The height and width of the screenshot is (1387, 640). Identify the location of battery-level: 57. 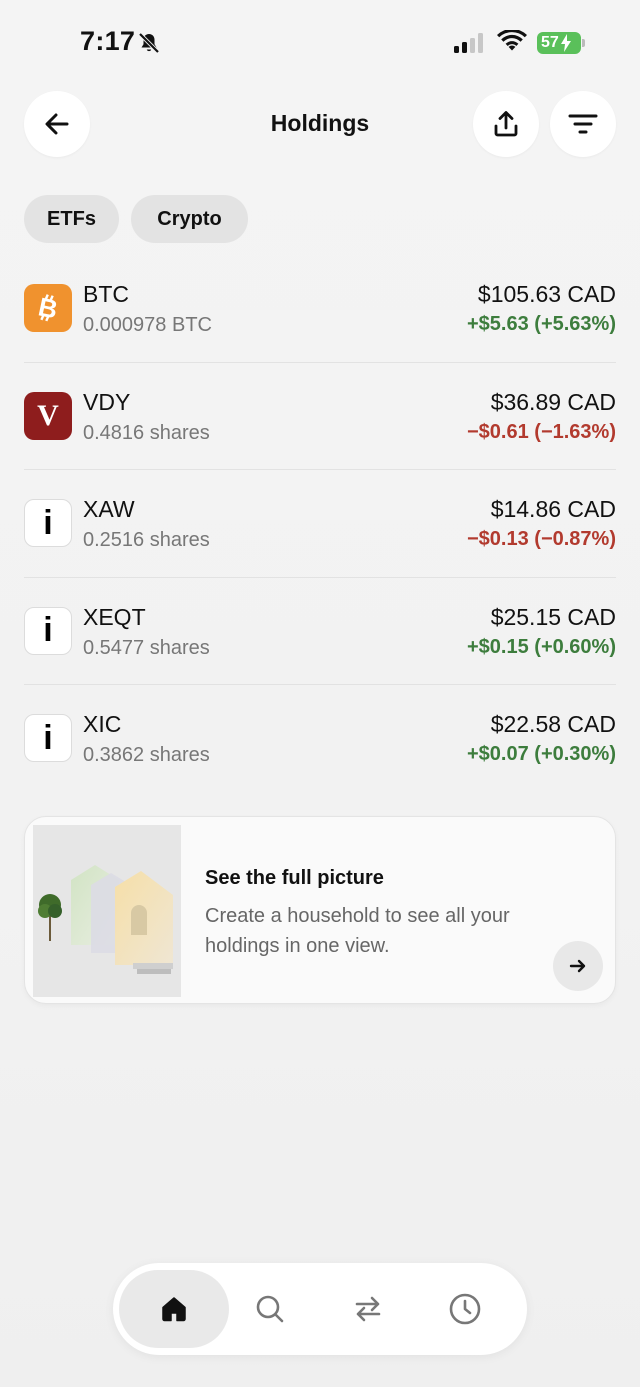
(550, 42).